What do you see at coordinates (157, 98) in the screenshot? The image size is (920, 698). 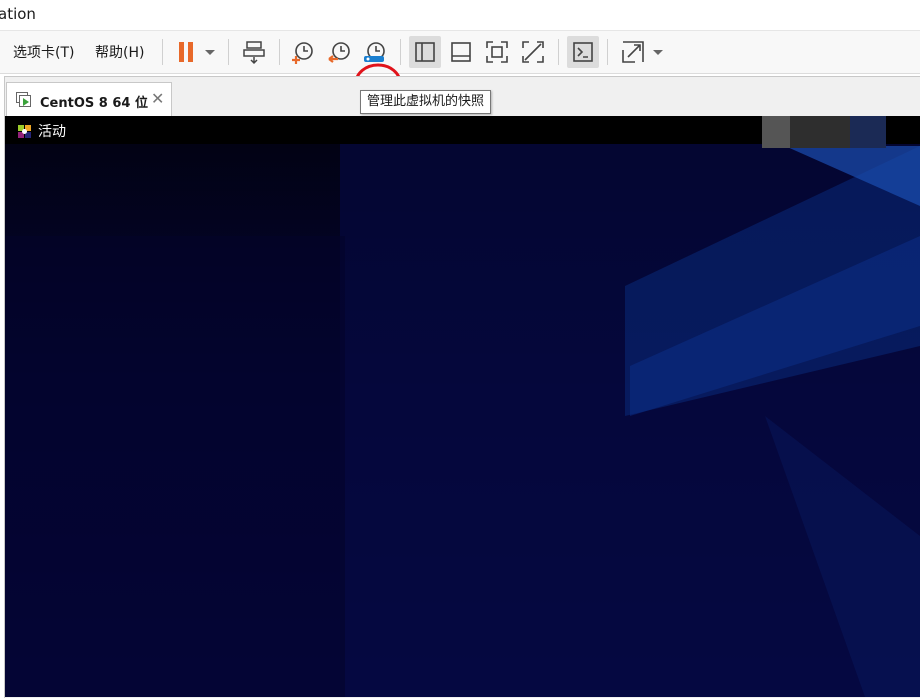 I see `close-icon: ✕` at bounding box center [157, 98].